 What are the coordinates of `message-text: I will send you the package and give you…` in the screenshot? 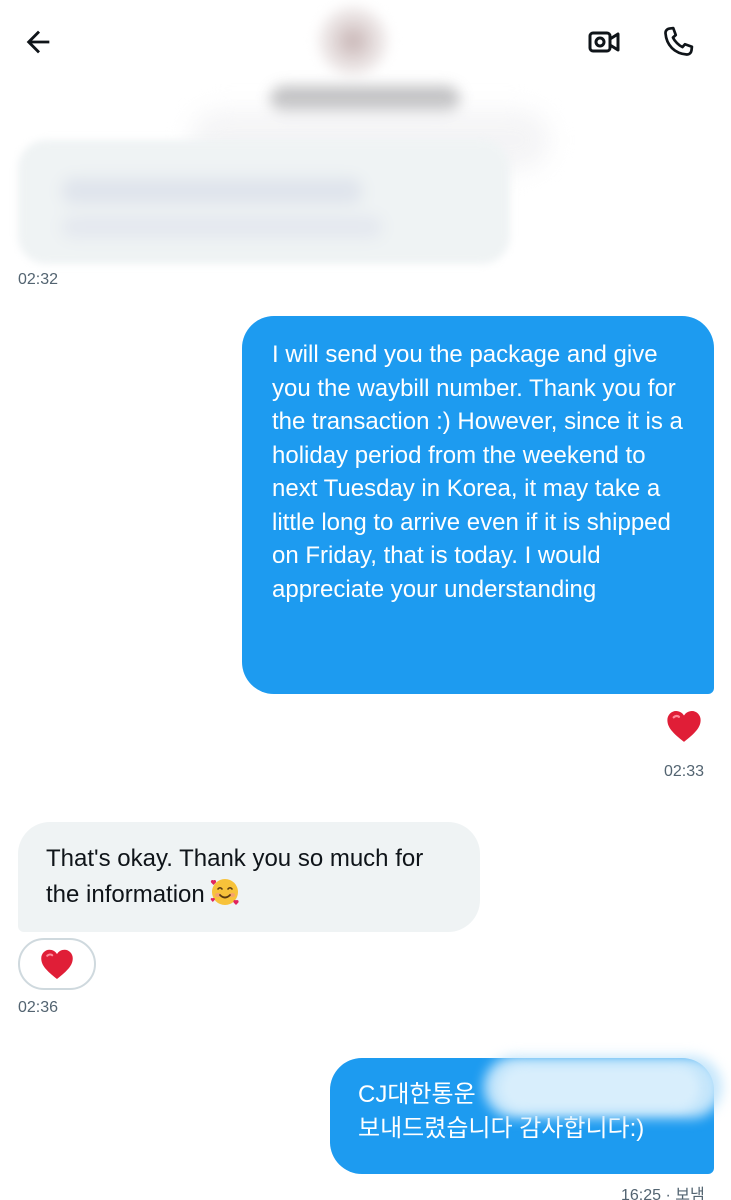 It's located at (477, 472).